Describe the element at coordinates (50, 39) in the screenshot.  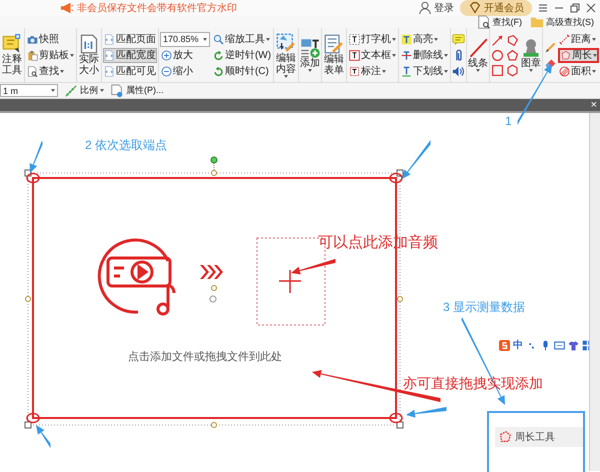
I see `ribbon-item: 快照` at that location.